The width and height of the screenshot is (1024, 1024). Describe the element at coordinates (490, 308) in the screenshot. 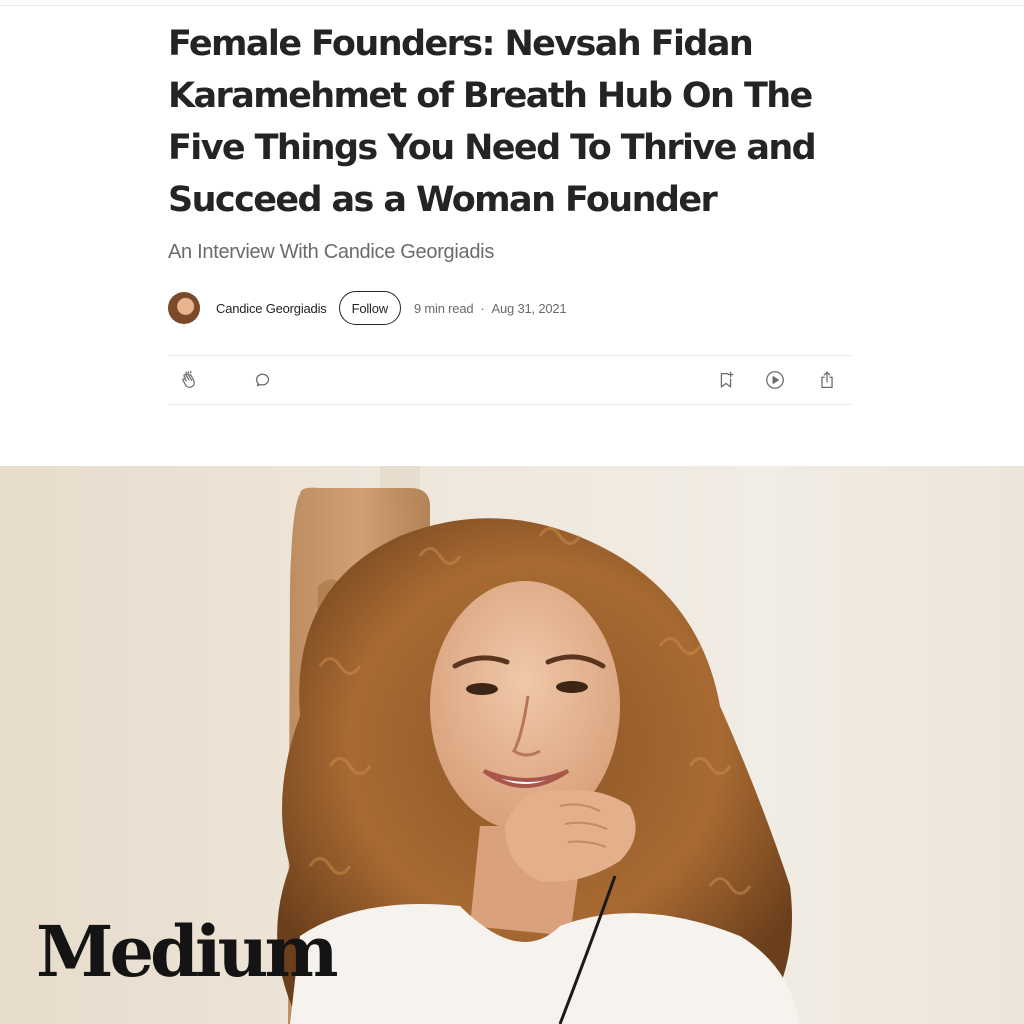

I see `article-meta: 9 min read · Aug 31, 2021` at that location.